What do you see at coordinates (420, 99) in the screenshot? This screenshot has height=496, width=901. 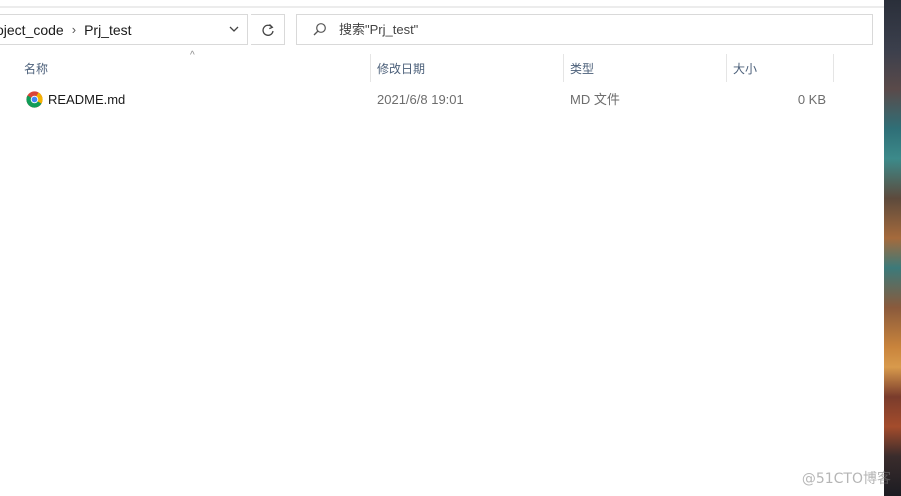 I see `file-modified: 2021/6/8 19:01` at bounding box center [420, 99].